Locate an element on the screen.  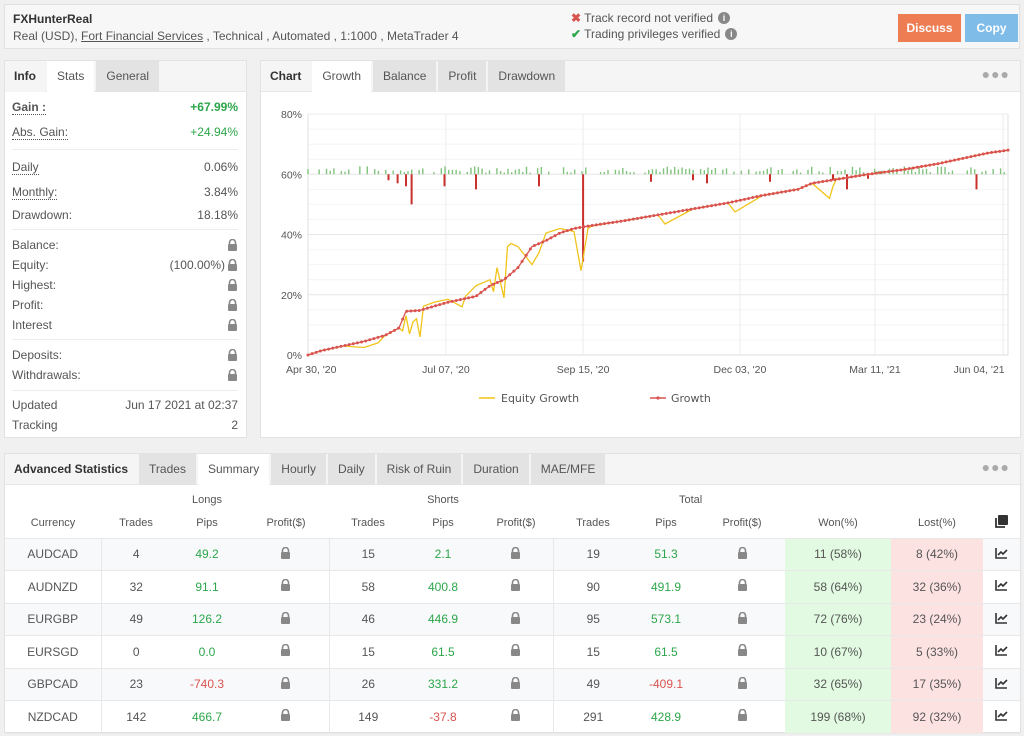
long-profit-cell is located at coordinates (286, 587).